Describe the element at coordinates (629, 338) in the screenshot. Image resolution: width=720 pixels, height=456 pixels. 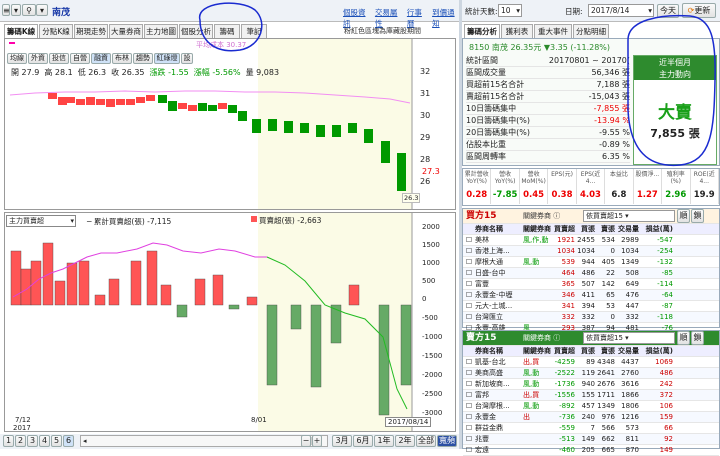
I see `sell-sort-select: 依買賣超15 ▾` at that location.